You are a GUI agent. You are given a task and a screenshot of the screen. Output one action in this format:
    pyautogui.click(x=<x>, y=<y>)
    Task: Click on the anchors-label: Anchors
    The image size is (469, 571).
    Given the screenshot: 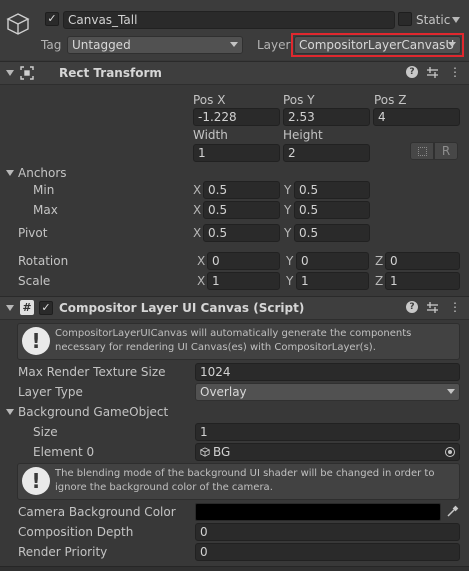 What is the action you would take?
    pyautogui.click(x=42, y=173)
    